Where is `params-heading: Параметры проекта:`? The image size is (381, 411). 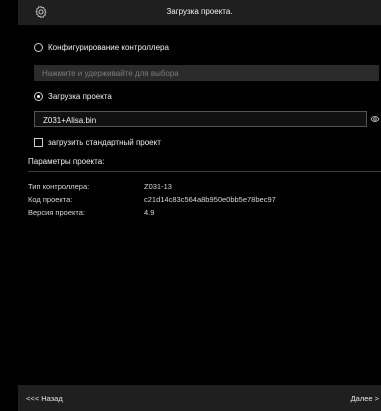
params-heading: Параметры проекта: is located at coordinates (66, 161).